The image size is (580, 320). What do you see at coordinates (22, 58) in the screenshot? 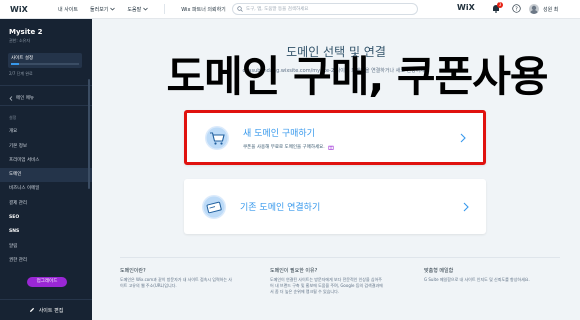
I see `site-setup-label: 사이트 설정` at bounding box center [22, 58].